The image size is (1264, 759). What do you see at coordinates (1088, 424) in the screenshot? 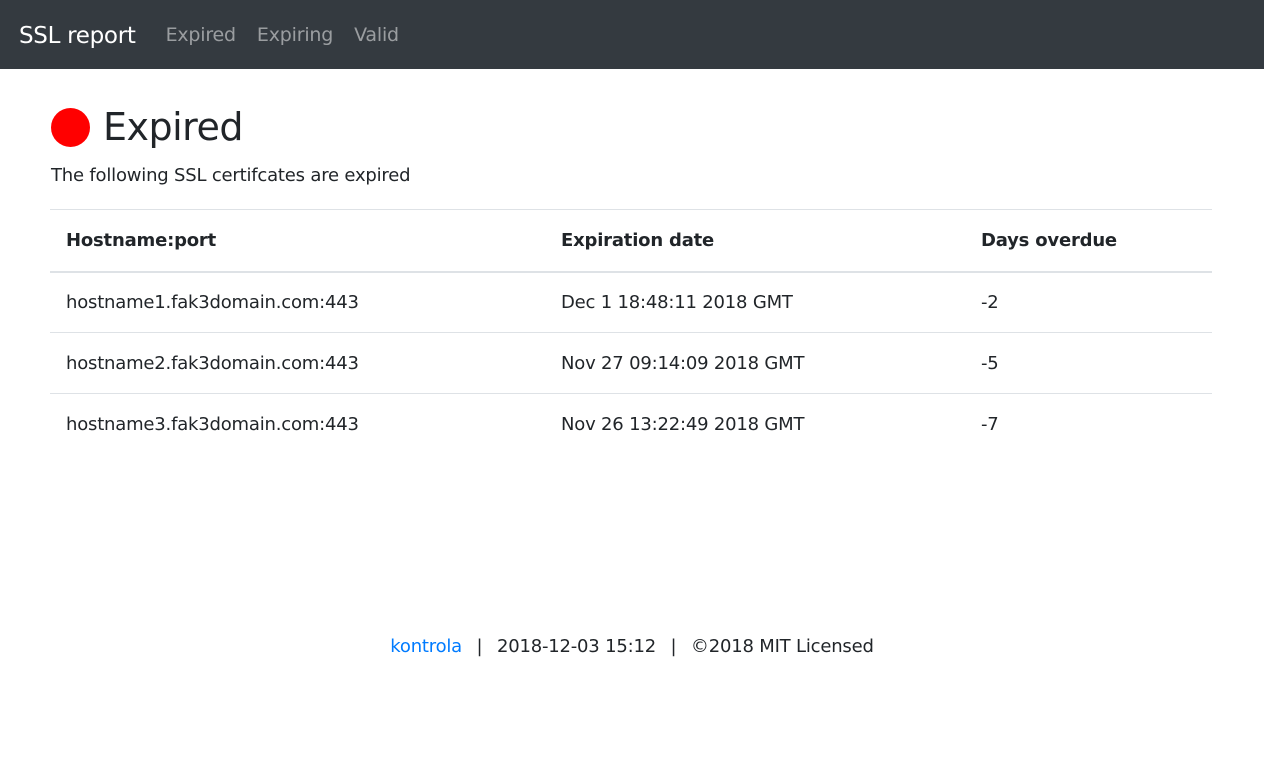
I see `cell-days-overdue: -7` at bounding box center [1088, 424].